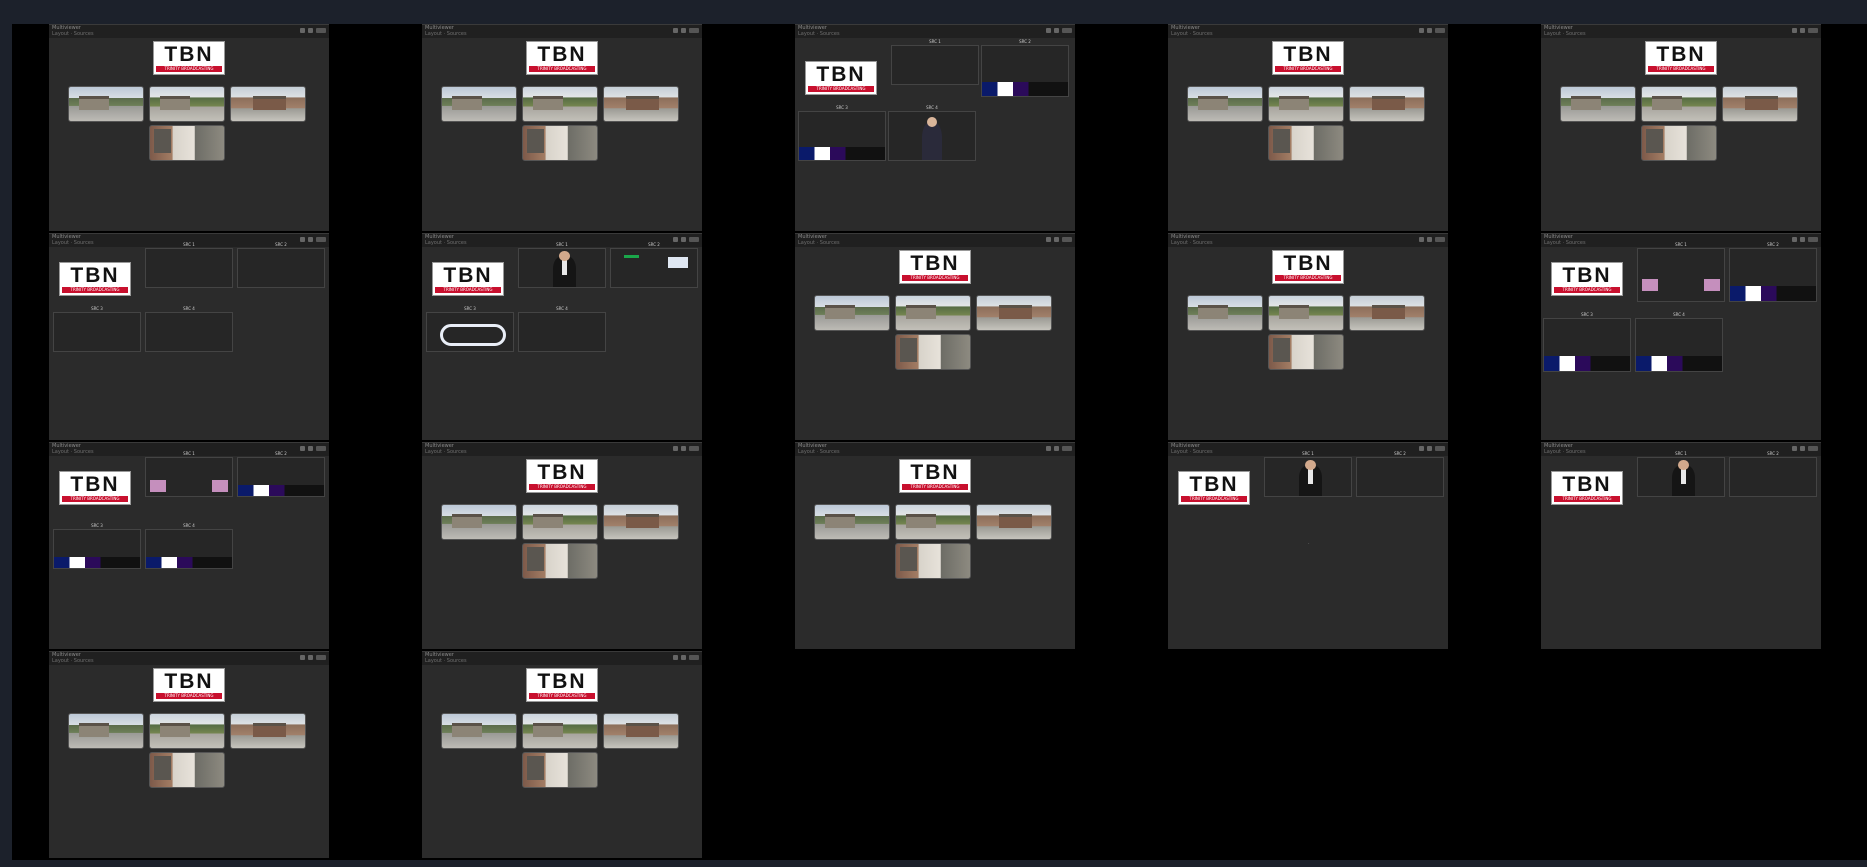  I want to click on logo-text: TBN, so click(1308, 263).